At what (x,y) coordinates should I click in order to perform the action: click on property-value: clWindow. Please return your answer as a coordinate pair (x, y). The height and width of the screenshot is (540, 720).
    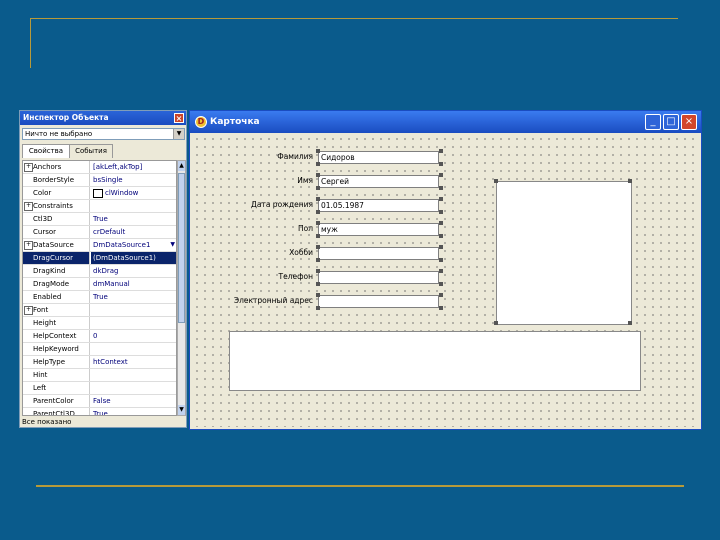
    Looking at the image, I should click on (133, 193).